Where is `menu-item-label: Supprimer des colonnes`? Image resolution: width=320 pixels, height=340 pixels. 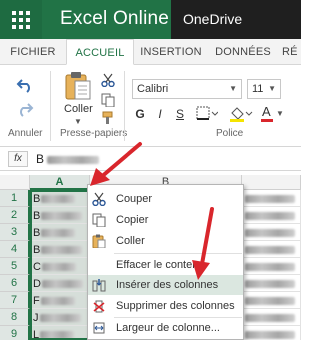 menu-item-label: Supprimer des colonnes is located at coordinates (175, 306).